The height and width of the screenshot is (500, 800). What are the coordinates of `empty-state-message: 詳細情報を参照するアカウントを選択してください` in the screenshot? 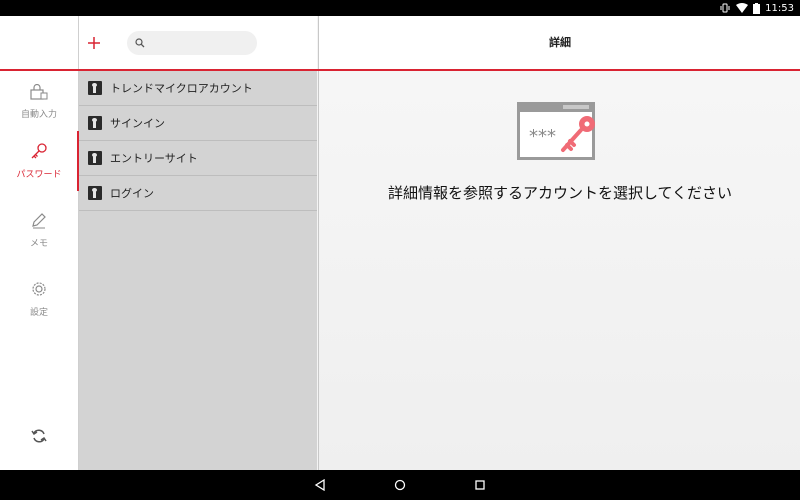 It's located at (560, 193).